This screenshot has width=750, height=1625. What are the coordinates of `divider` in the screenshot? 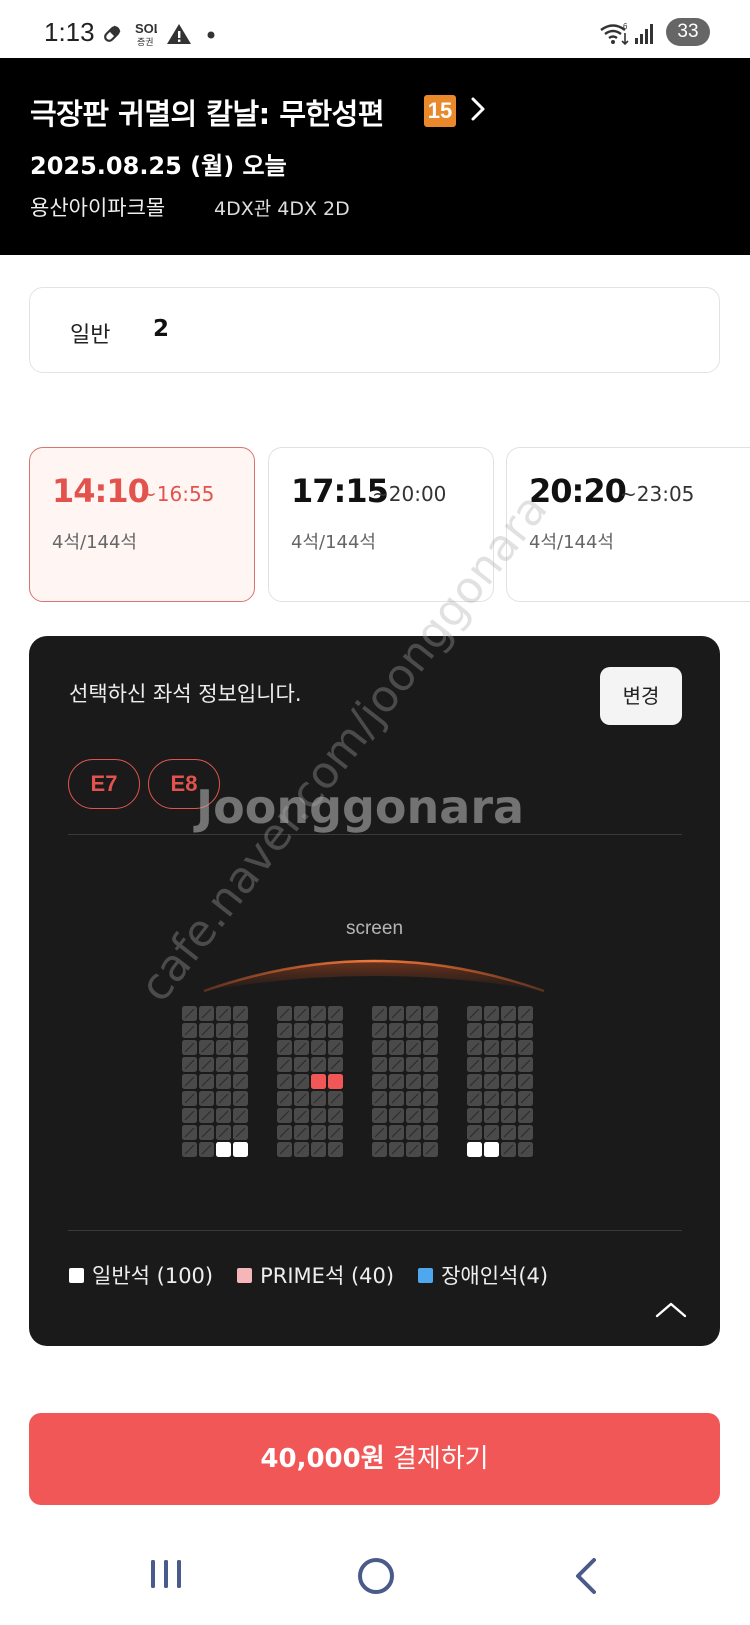 It's located at (375, 1230).